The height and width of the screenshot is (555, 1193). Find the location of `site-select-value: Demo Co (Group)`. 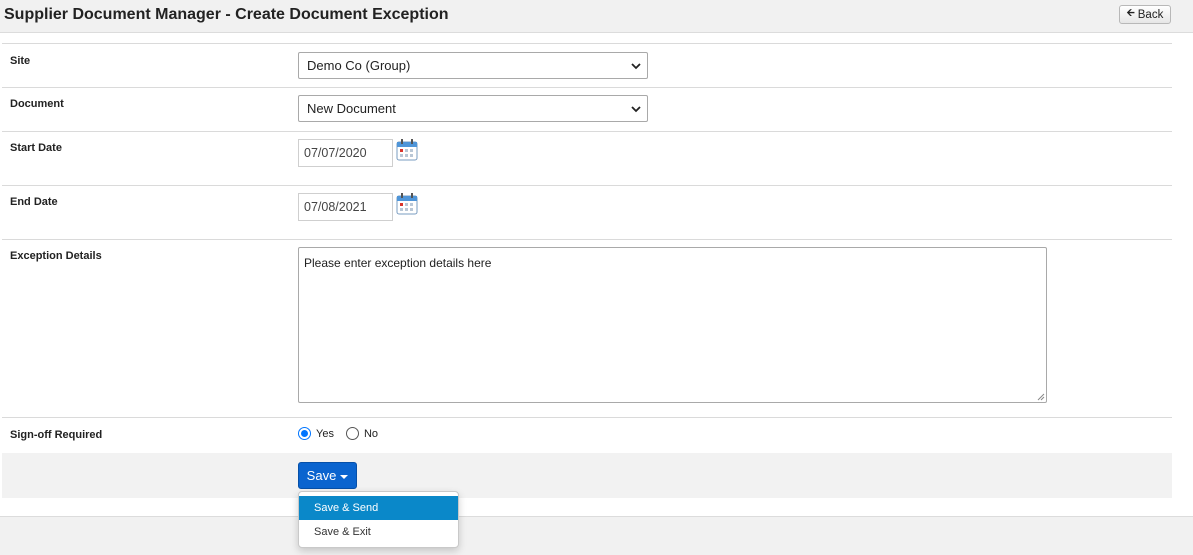

site-select-value: Demo Co (Group) is located at coordinates (359, 65).